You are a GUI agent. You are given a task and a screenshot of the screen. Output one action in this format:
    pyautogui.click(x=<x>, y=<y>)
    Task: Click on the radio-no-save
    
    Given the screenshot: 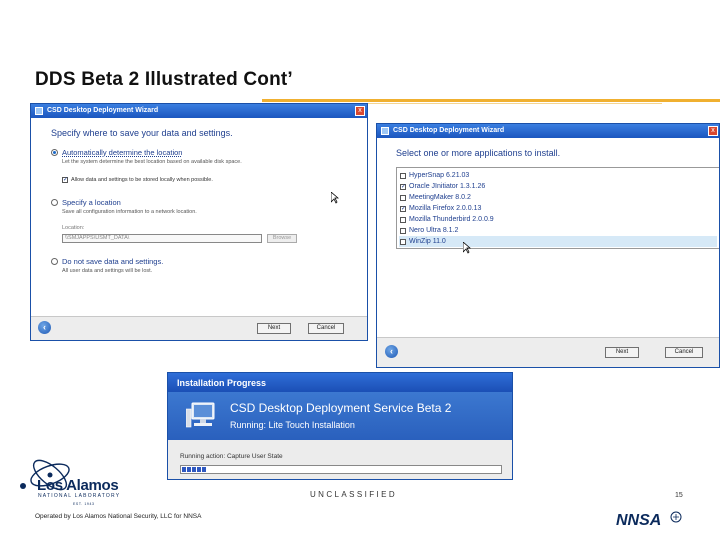 What is the action you would take?
    pyautogui.click(x=54, y=261)
    